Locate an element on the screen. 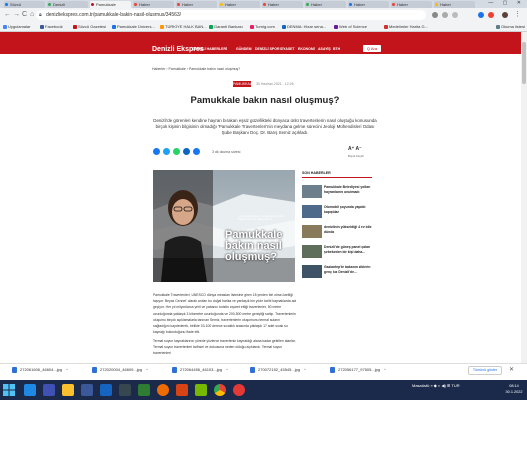 This screenshot has height=453, width=527. files-icon is located at coordinates (49, 390).